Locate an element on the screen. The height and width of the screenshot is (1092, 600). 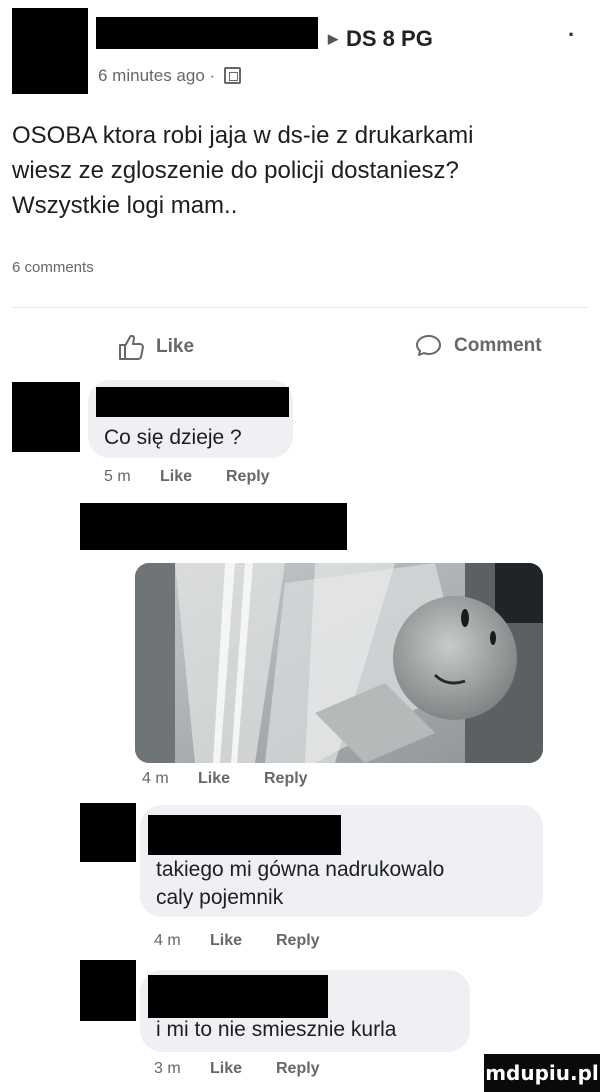
redacted-author-name is located at coordinates (207, 33).